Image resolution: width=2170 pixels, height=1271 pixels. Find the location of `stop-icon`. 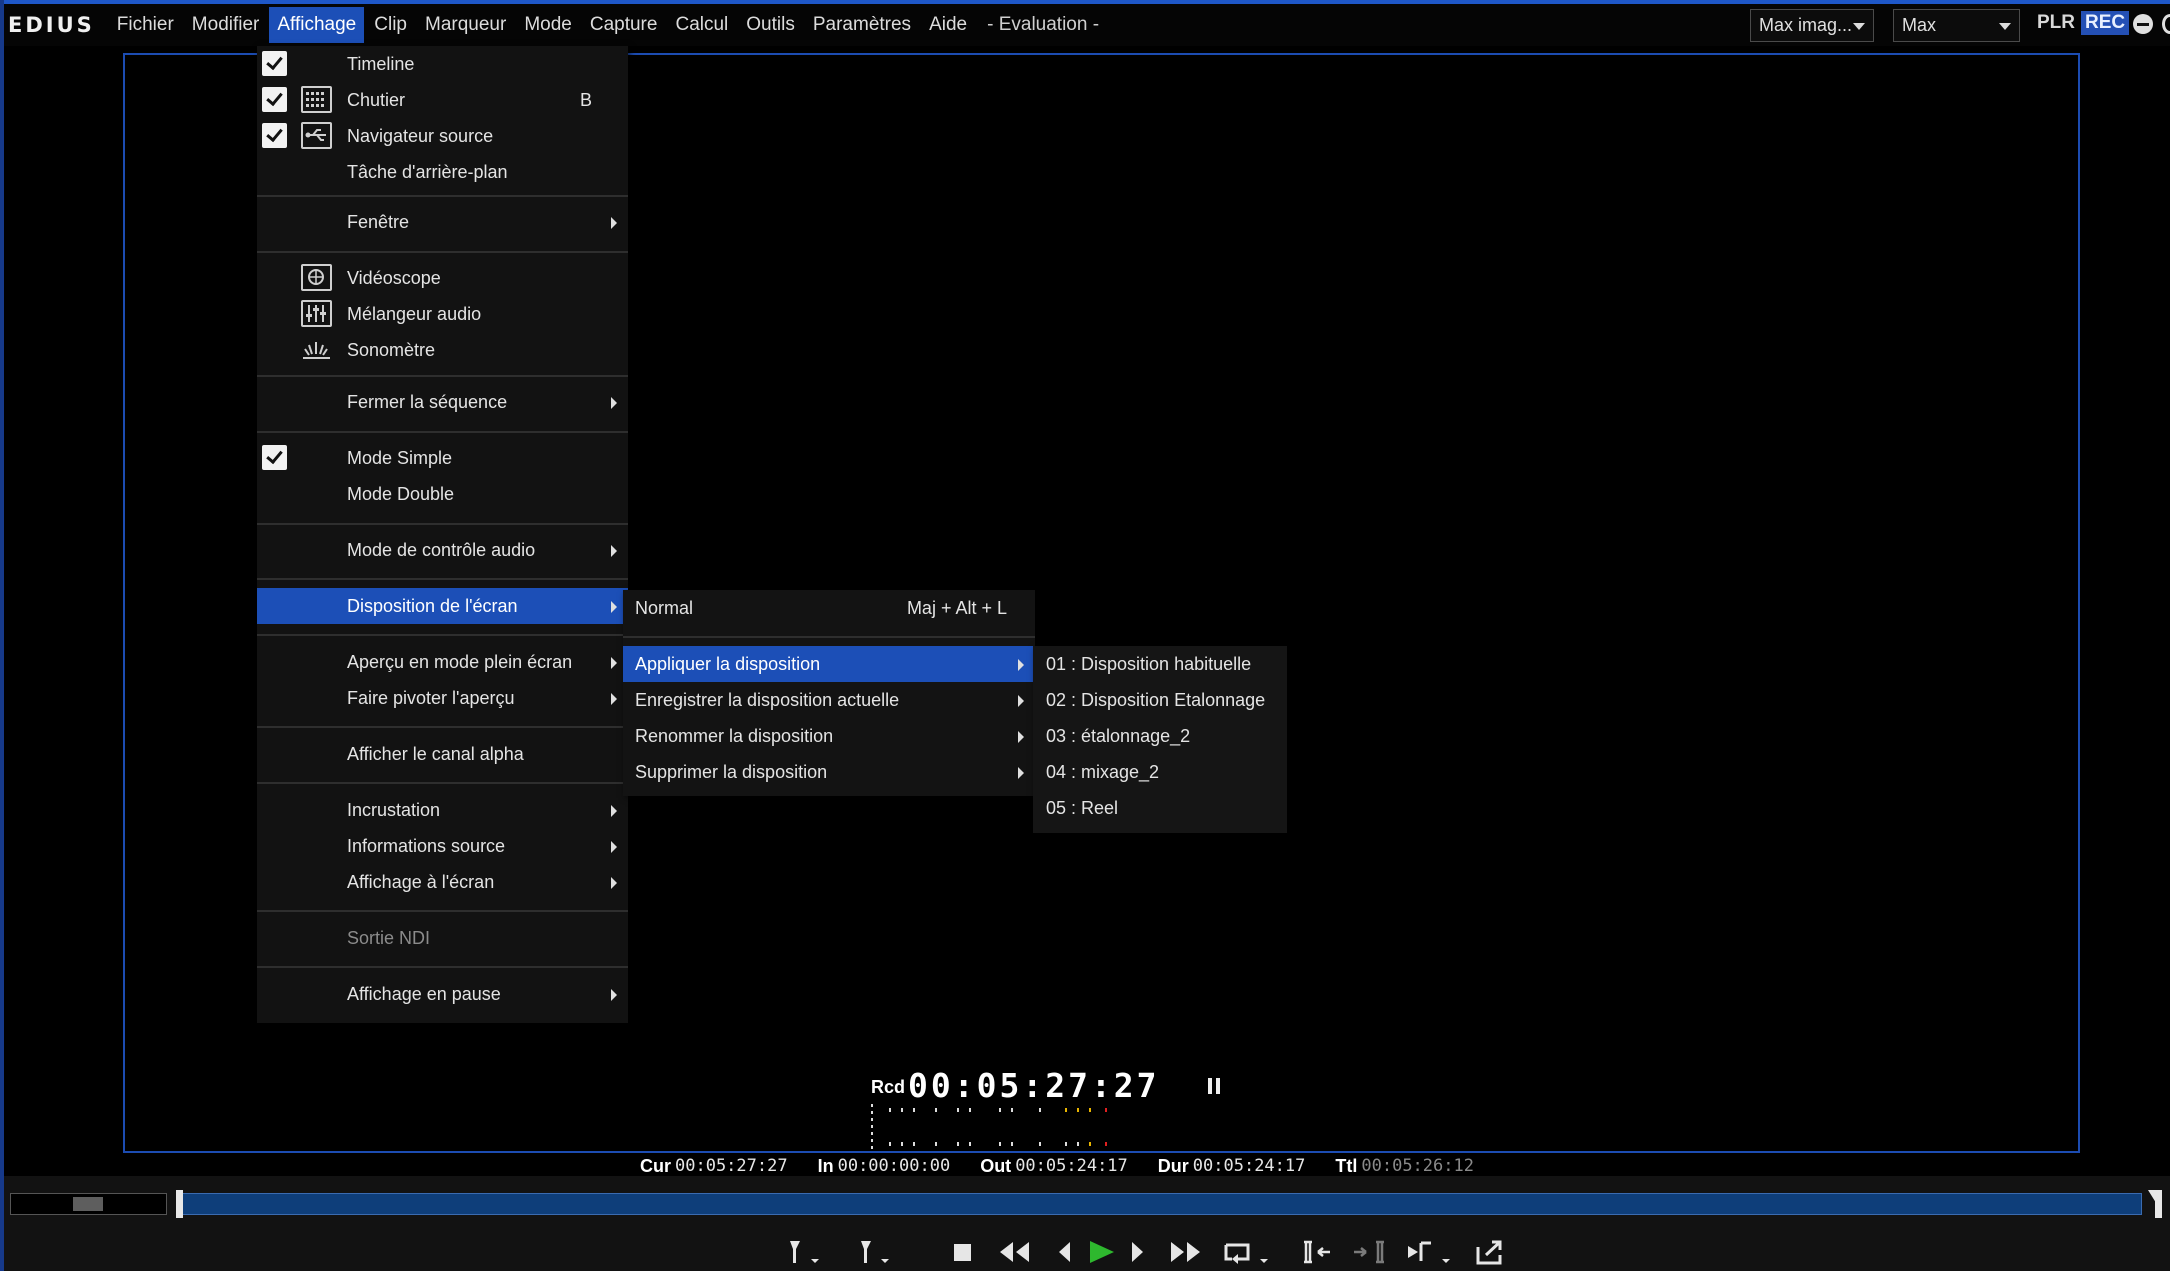

stop-icon is located at coordinates (963, 1252).